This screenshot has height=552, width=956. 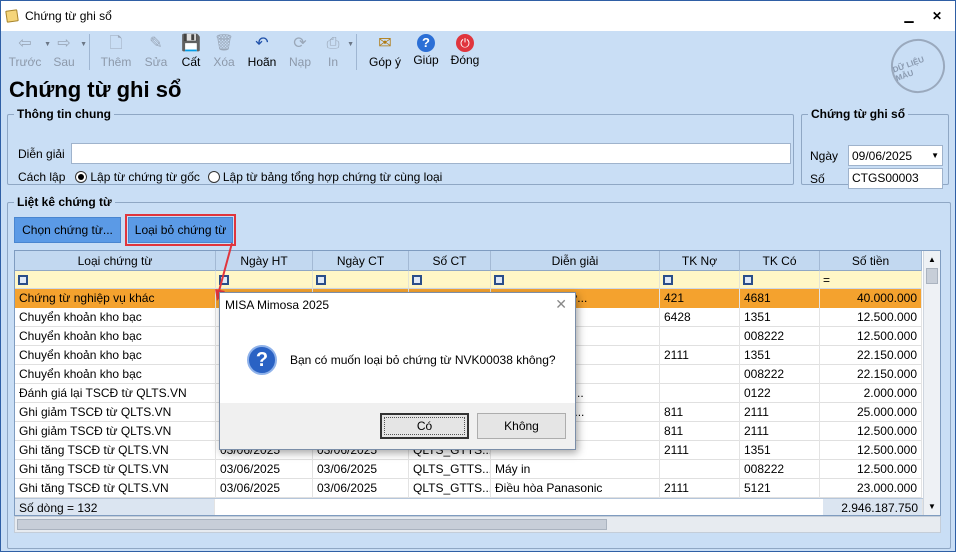 What do you see at coordinates (361, 261) in the screenshot?
I see `column-header: Ngày CT` at bounding box center [361, 261].